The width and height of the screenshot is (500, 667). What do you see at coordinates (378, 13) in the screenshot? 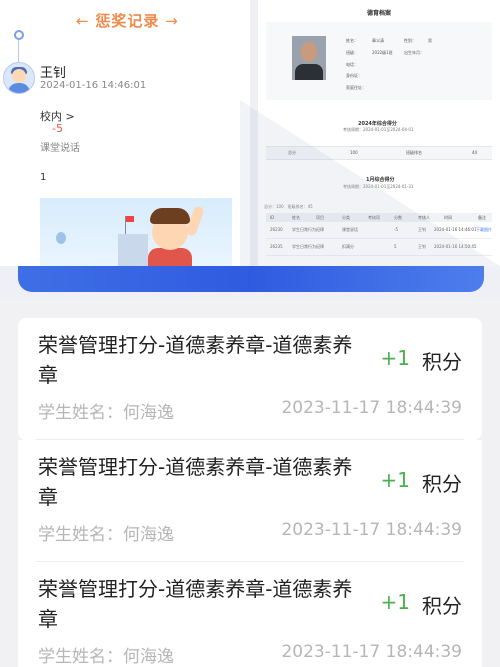
I see `doc-title: 德育档案` at bounding box center [378, 13].